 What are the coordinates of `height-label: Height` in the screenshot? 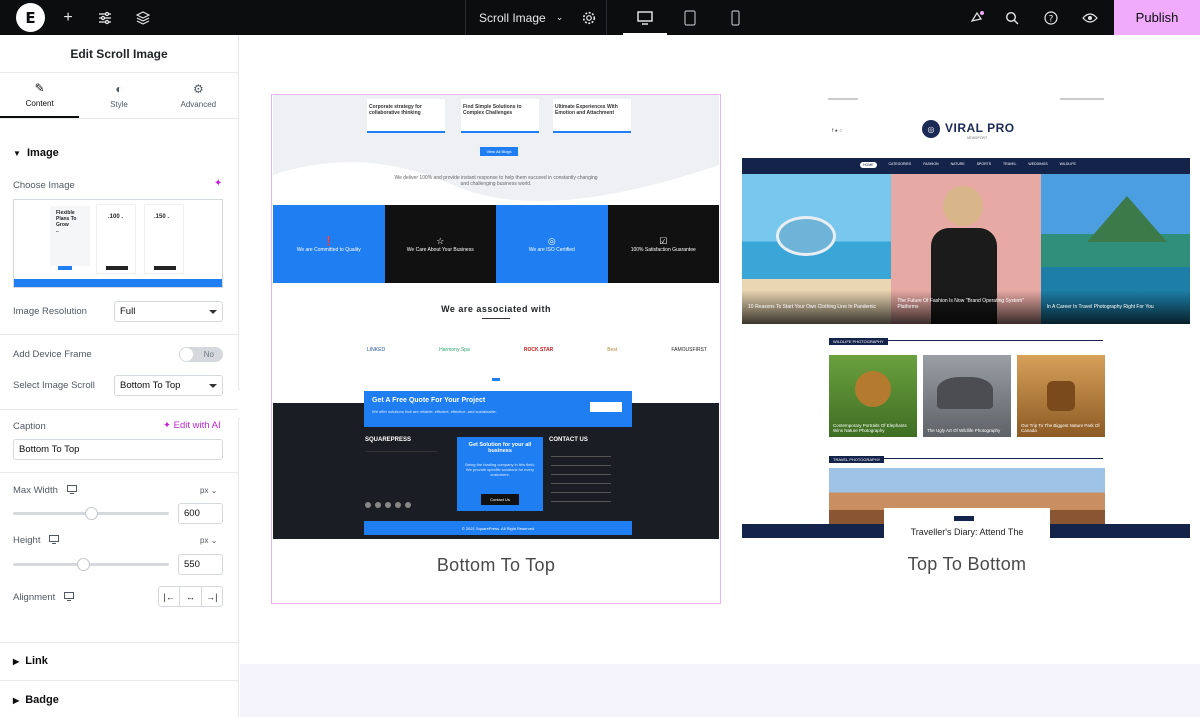 It's located at (36, 540).